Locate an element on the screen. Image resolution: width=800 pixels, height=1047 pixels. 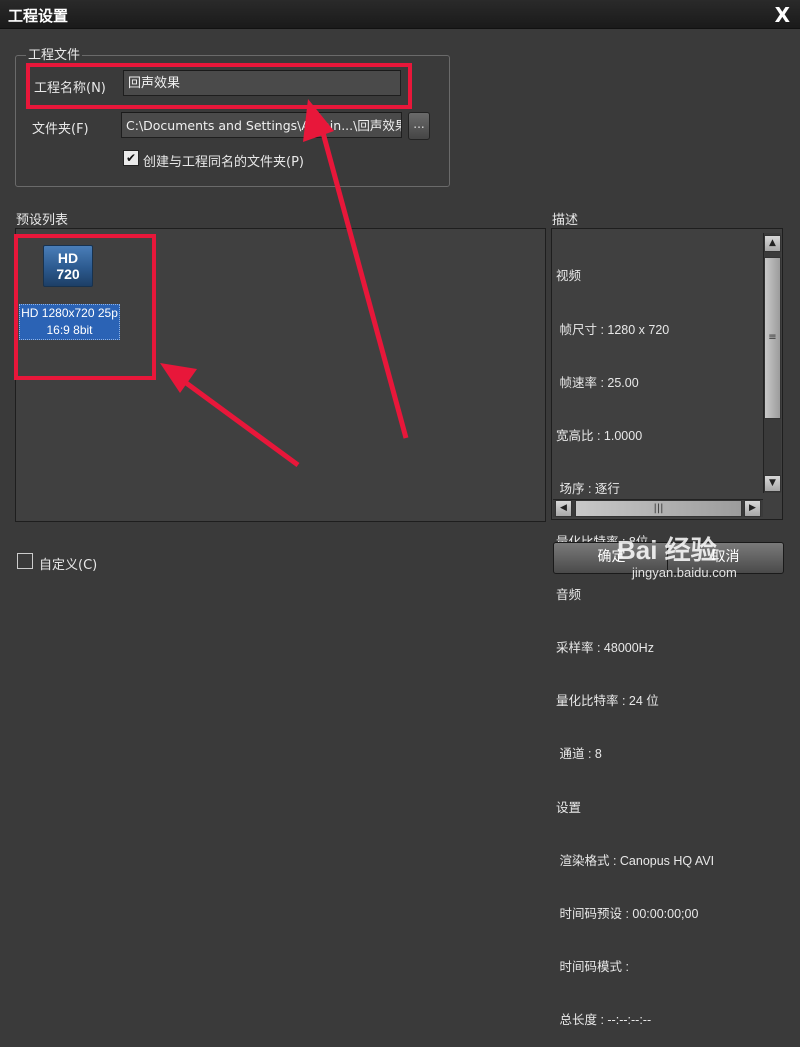
desc-line: 渲染格式 : Canopus HQ AVI is located at coordinates (635, 860).